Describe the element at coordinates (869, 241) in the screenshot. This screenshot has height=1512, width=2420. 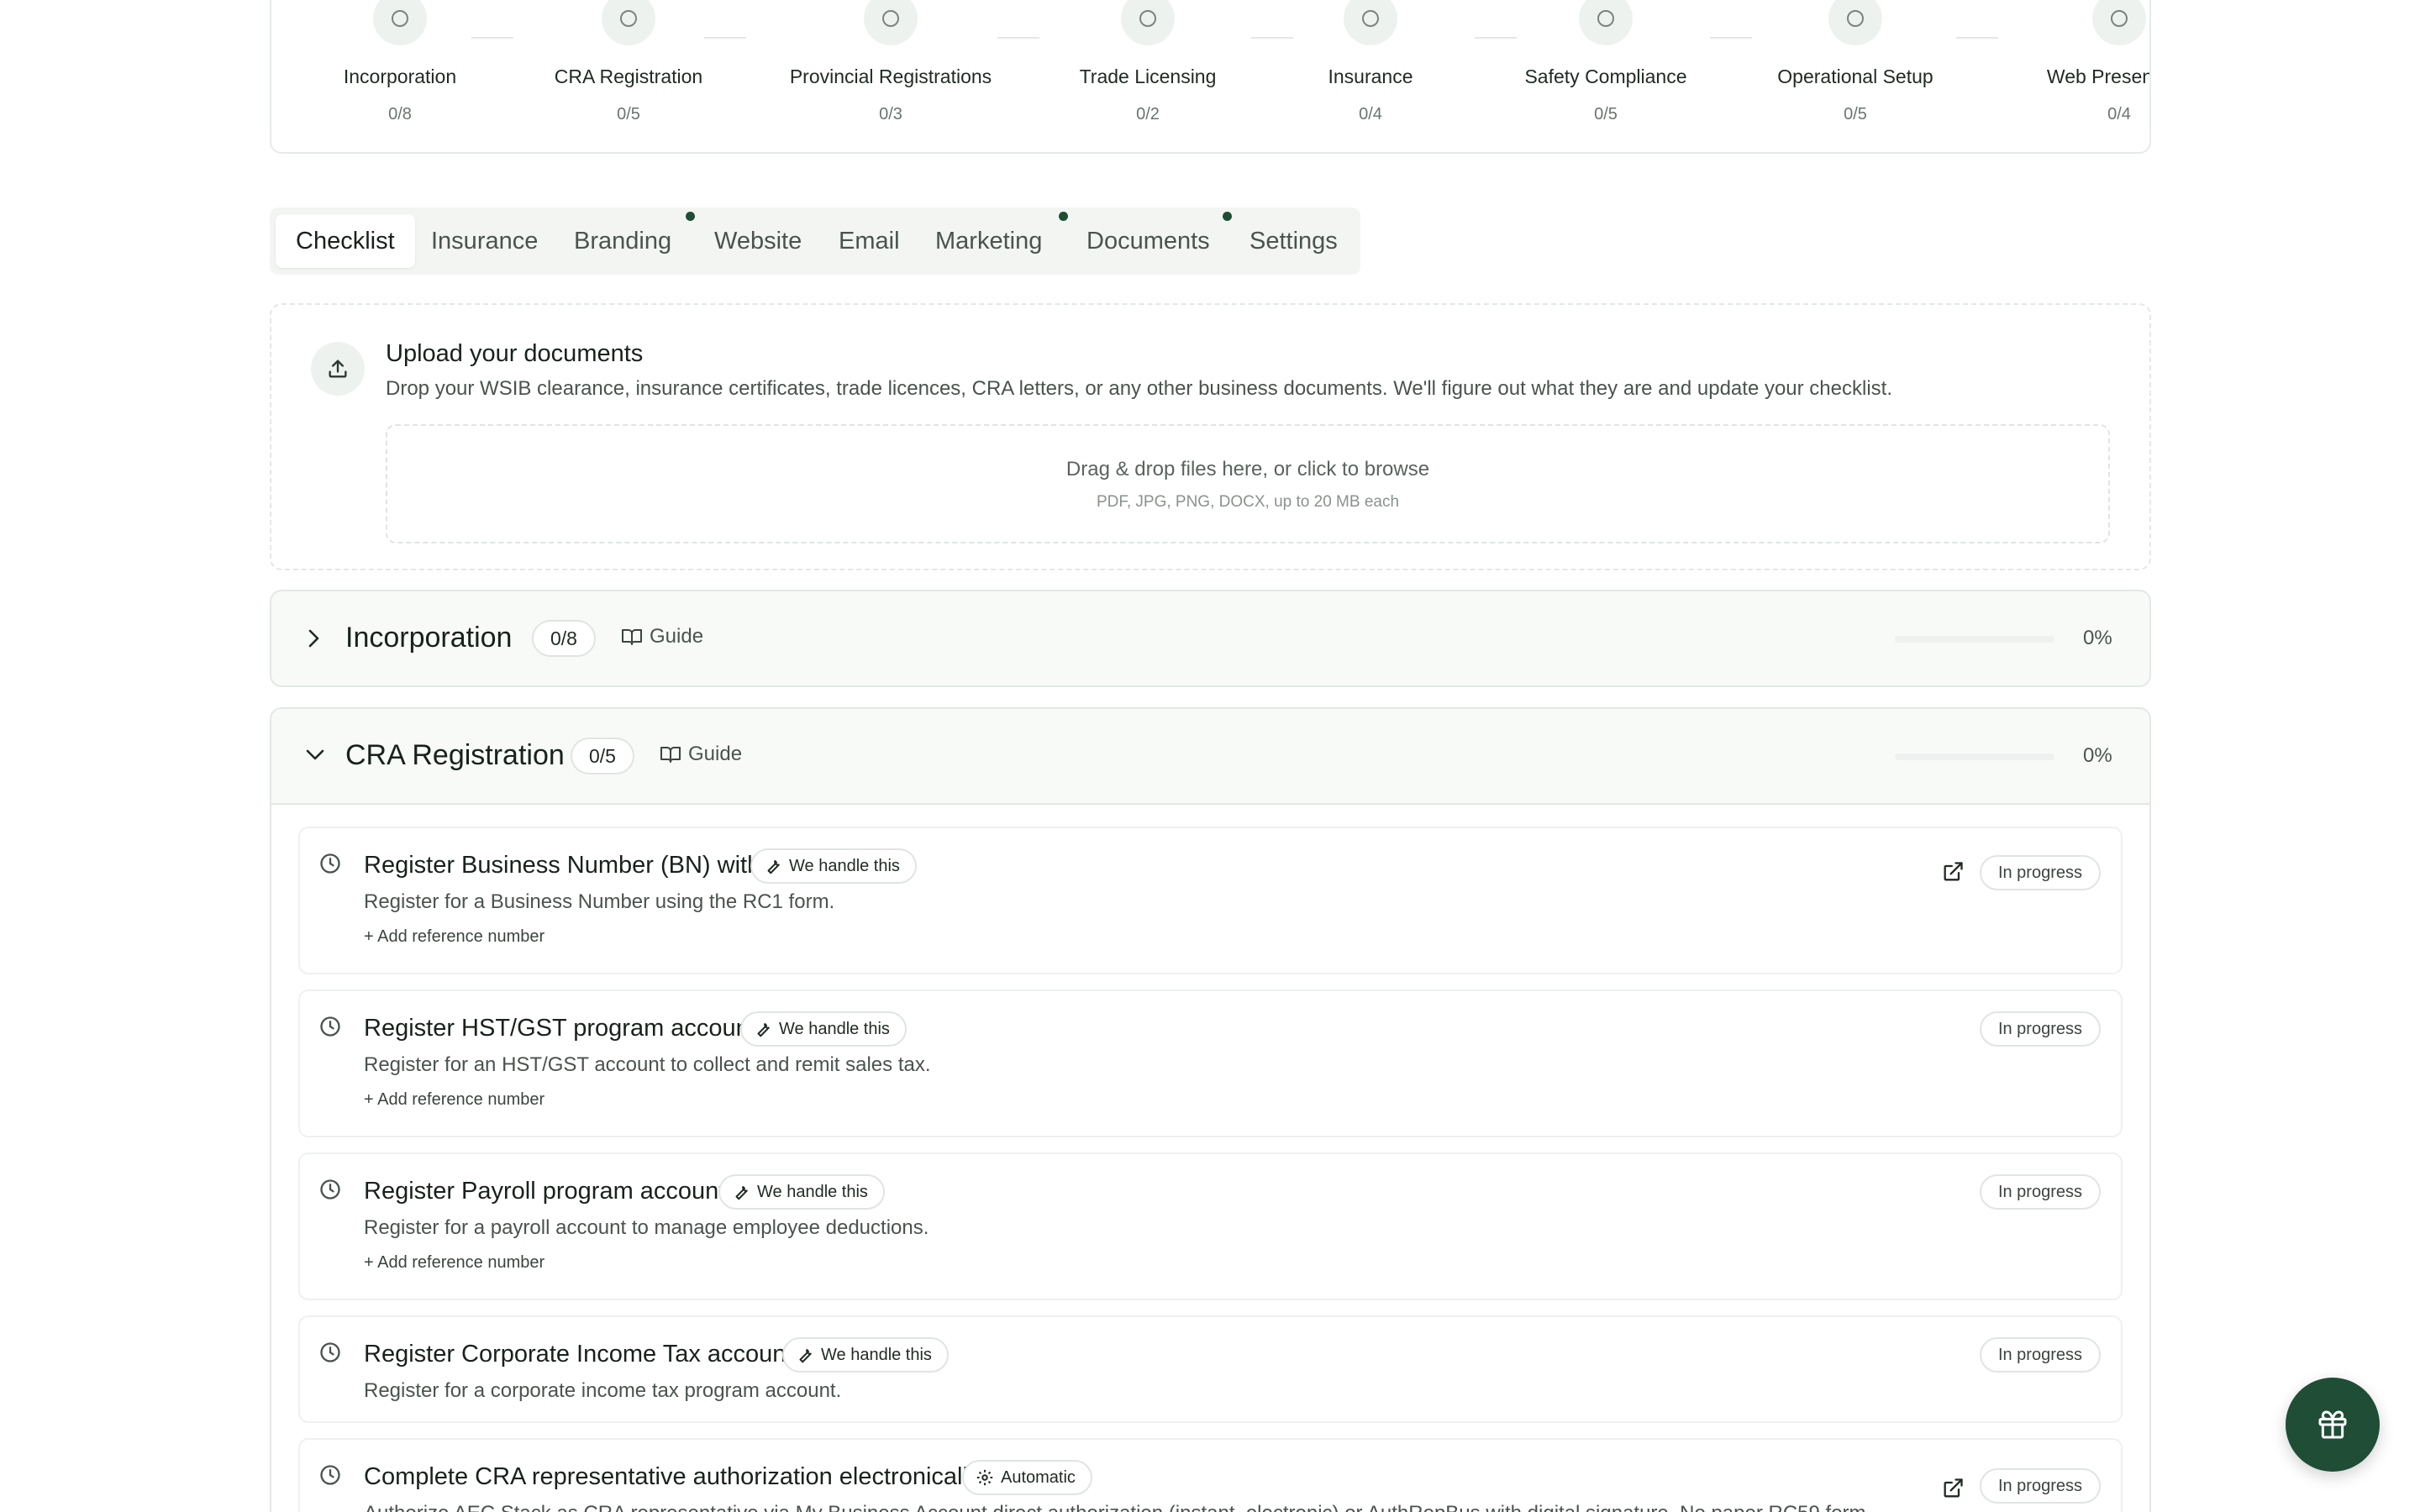
I see `tab-email: Email` at that location.